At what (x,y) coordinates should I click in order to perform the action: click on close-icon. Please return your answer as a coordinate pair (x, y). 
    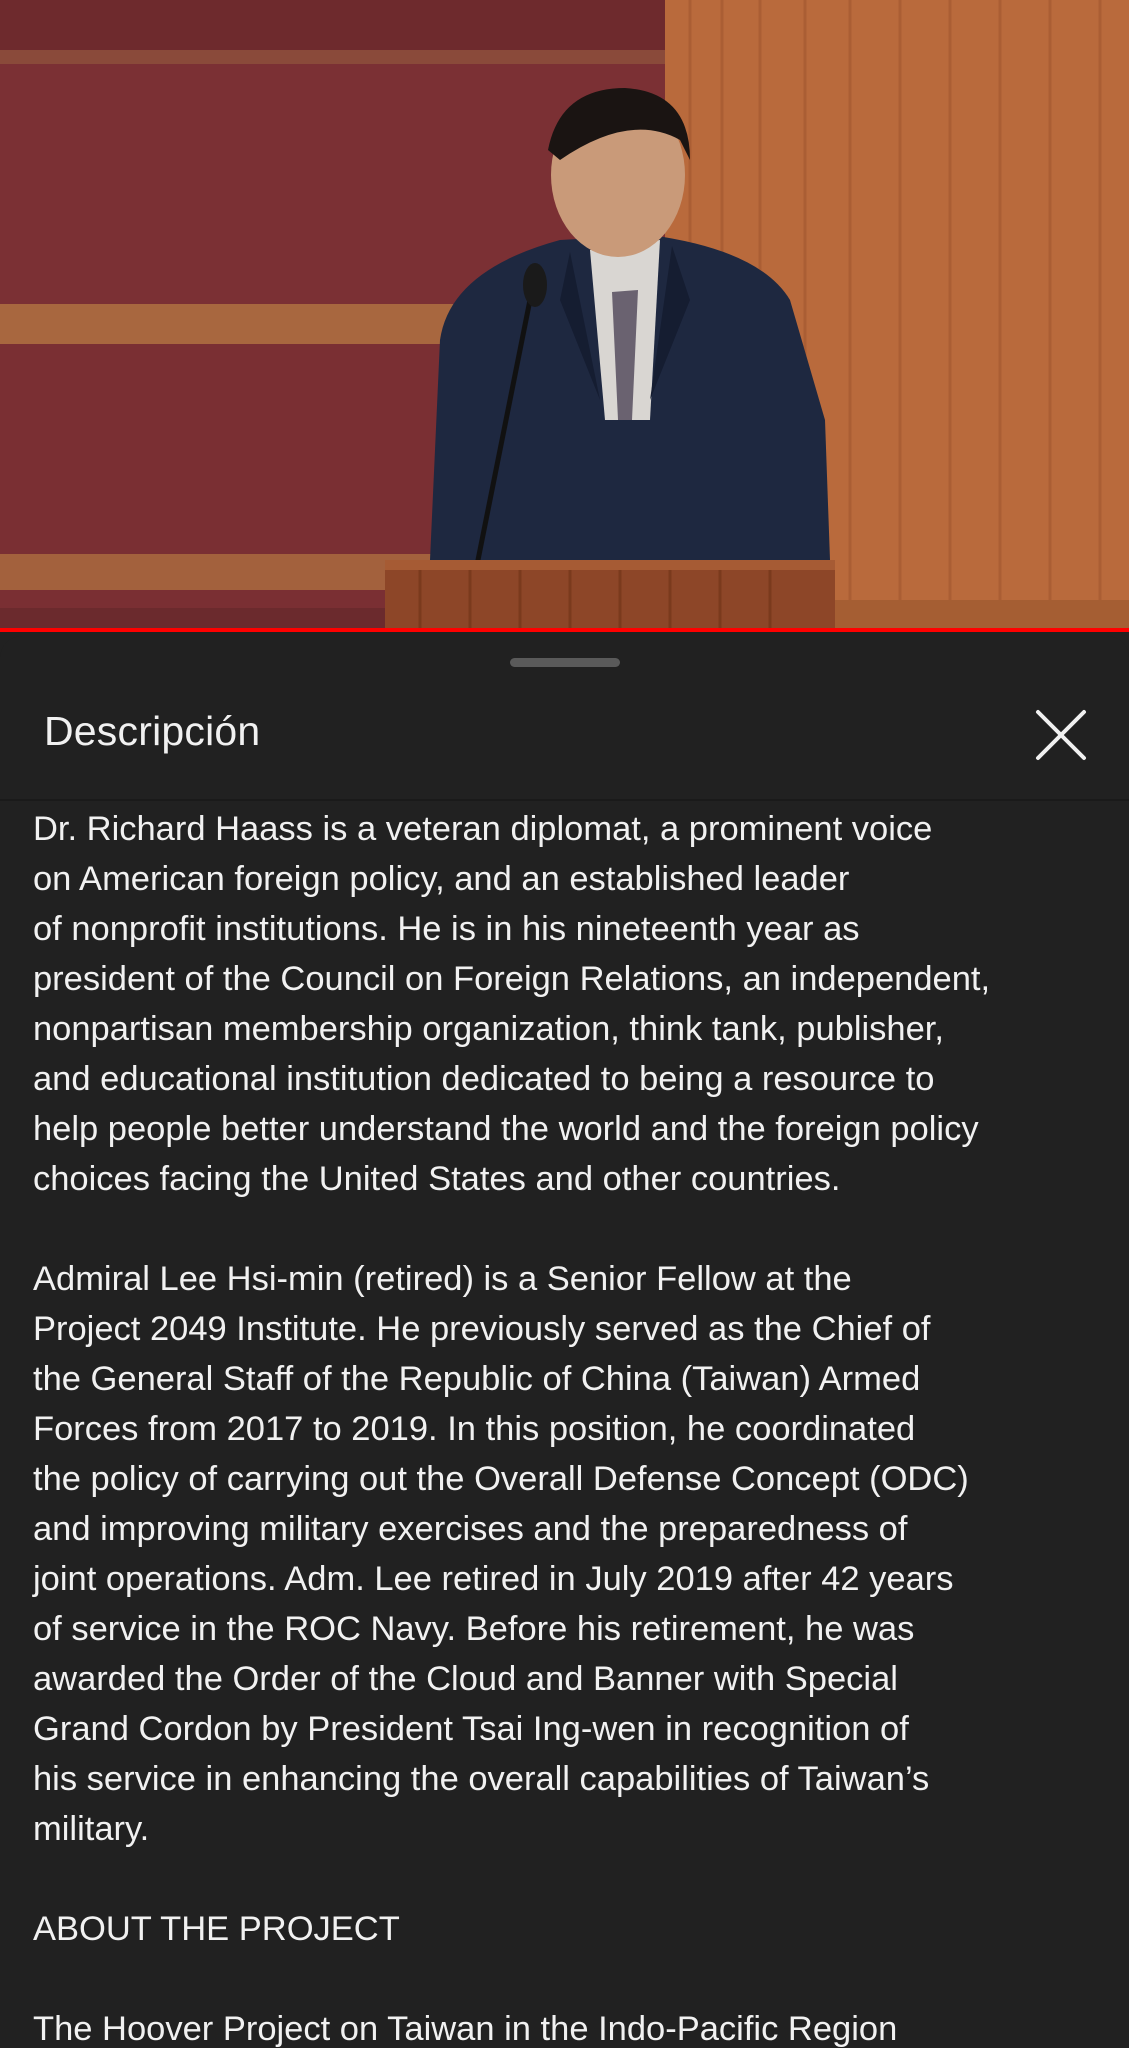
    Looking at the image, I should click on (1061, 735).